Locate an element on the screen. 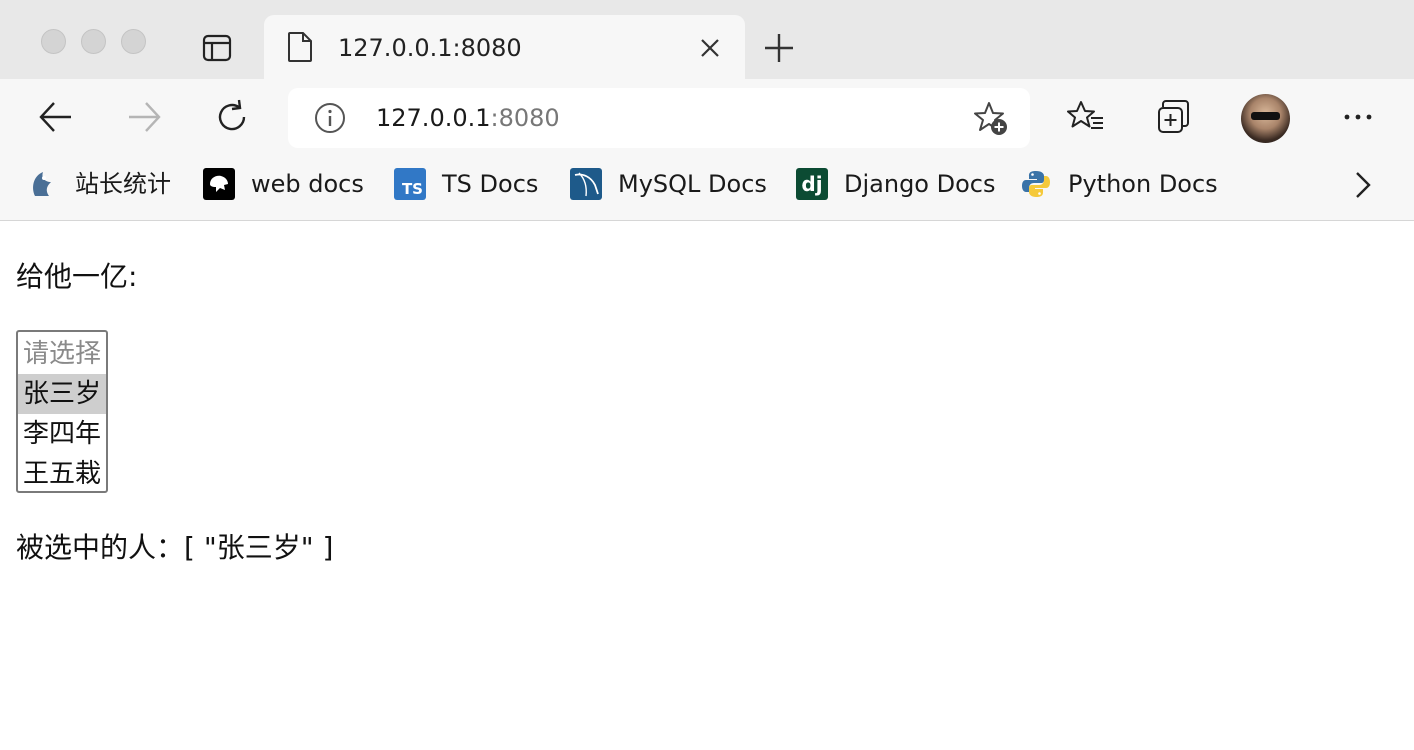 Image resolution: width=1414 pixels, height=750 pixels. url-text: 127.0.0.1:8080 is located at coordinates (468, 118).